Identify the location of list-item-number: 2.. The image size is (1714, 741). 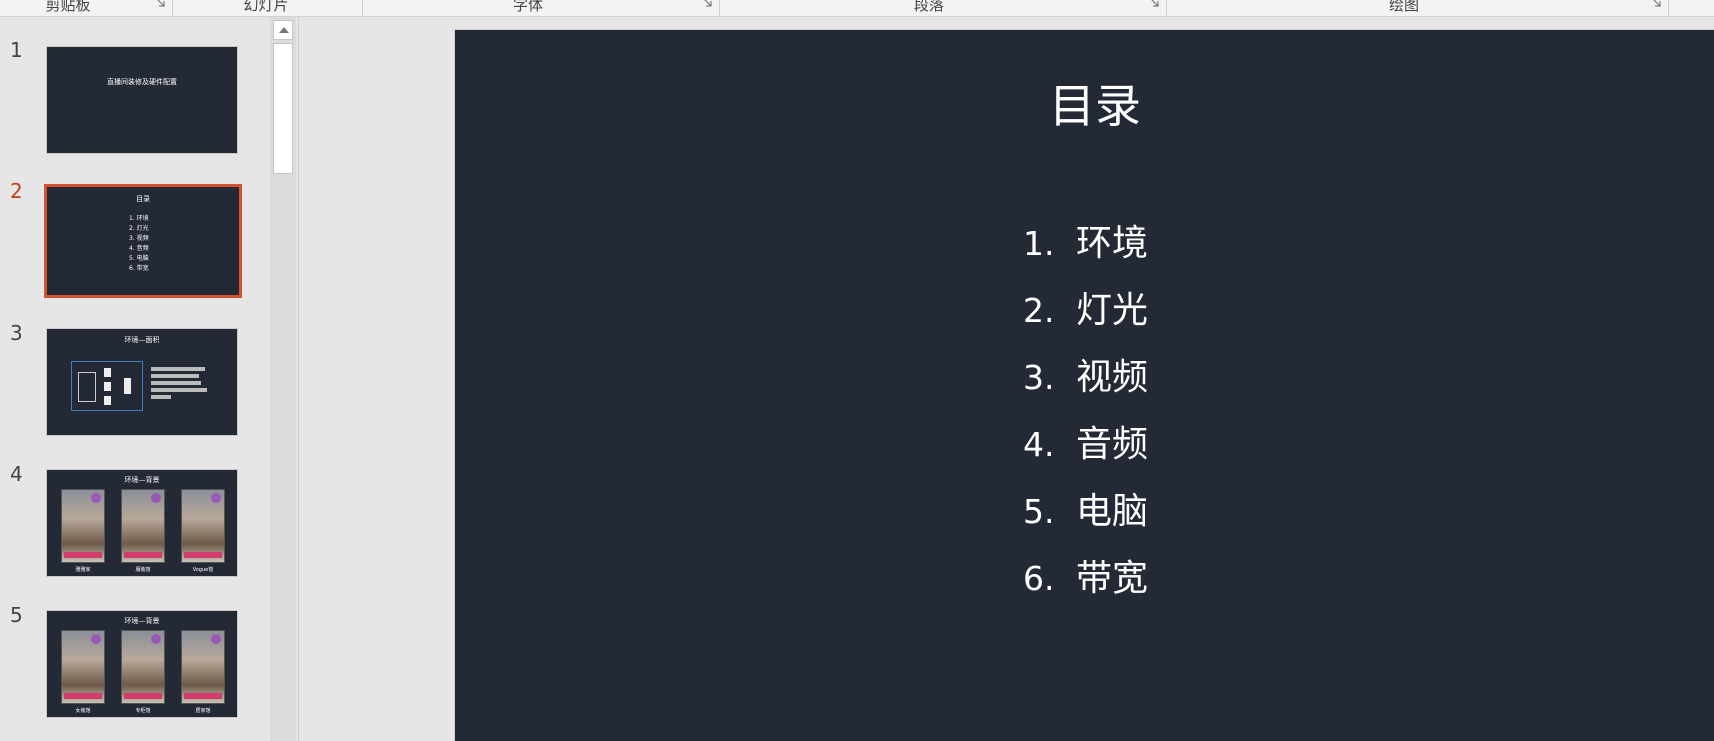
(1039, 310).